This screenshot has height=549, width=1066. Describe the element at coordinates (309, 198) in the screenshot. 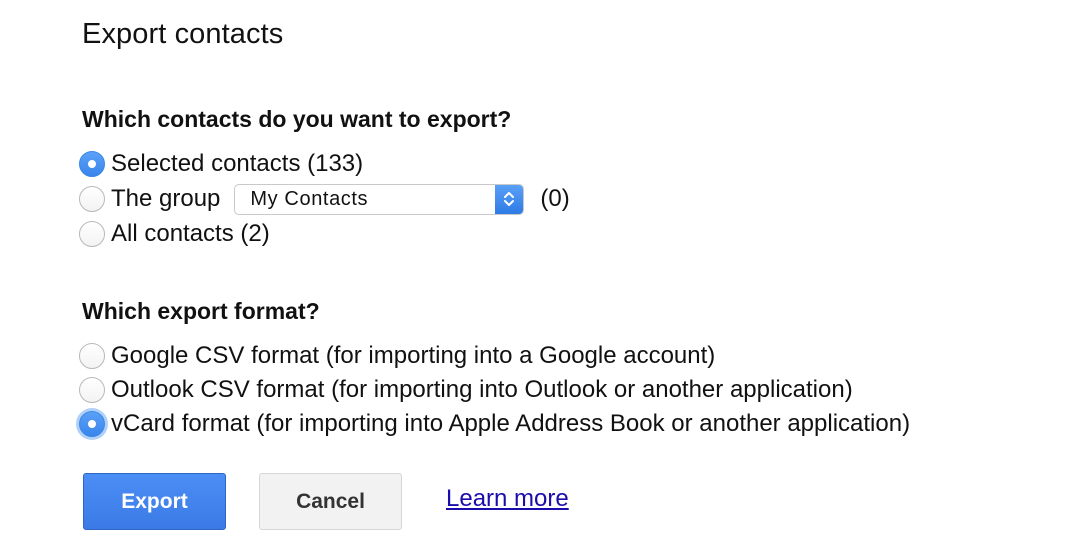

I see `group-select-value: My Contacts` at that location.